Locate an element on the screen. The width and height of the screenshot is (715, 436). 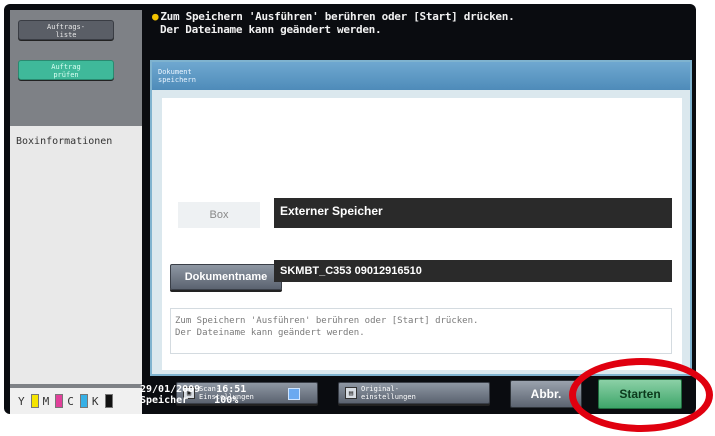
toner-m-bar is located at coordinates (59, 401).